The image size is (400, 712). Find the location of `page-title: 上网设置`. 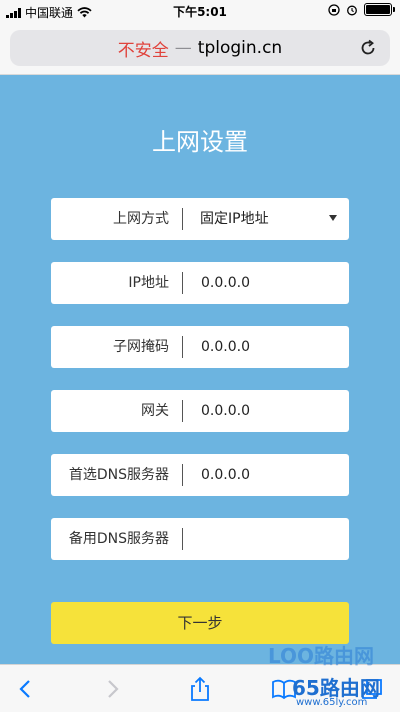

page-title: 上网设置 is located at coordinates (200, 142).